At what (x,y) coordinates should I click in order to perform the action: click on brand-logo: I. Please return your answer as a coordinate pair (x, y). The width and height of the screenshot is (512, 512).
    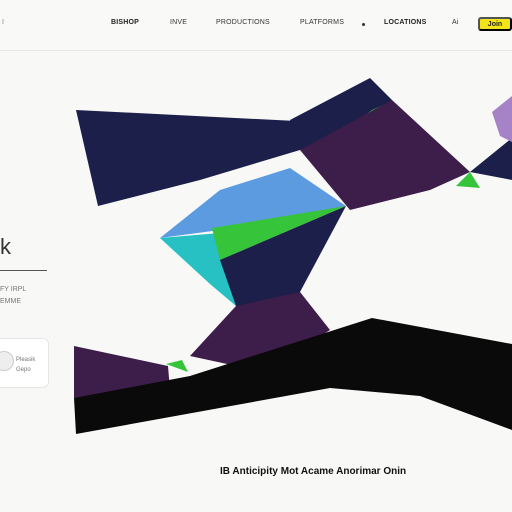
    Looking at the image, I should click on (3, 22).